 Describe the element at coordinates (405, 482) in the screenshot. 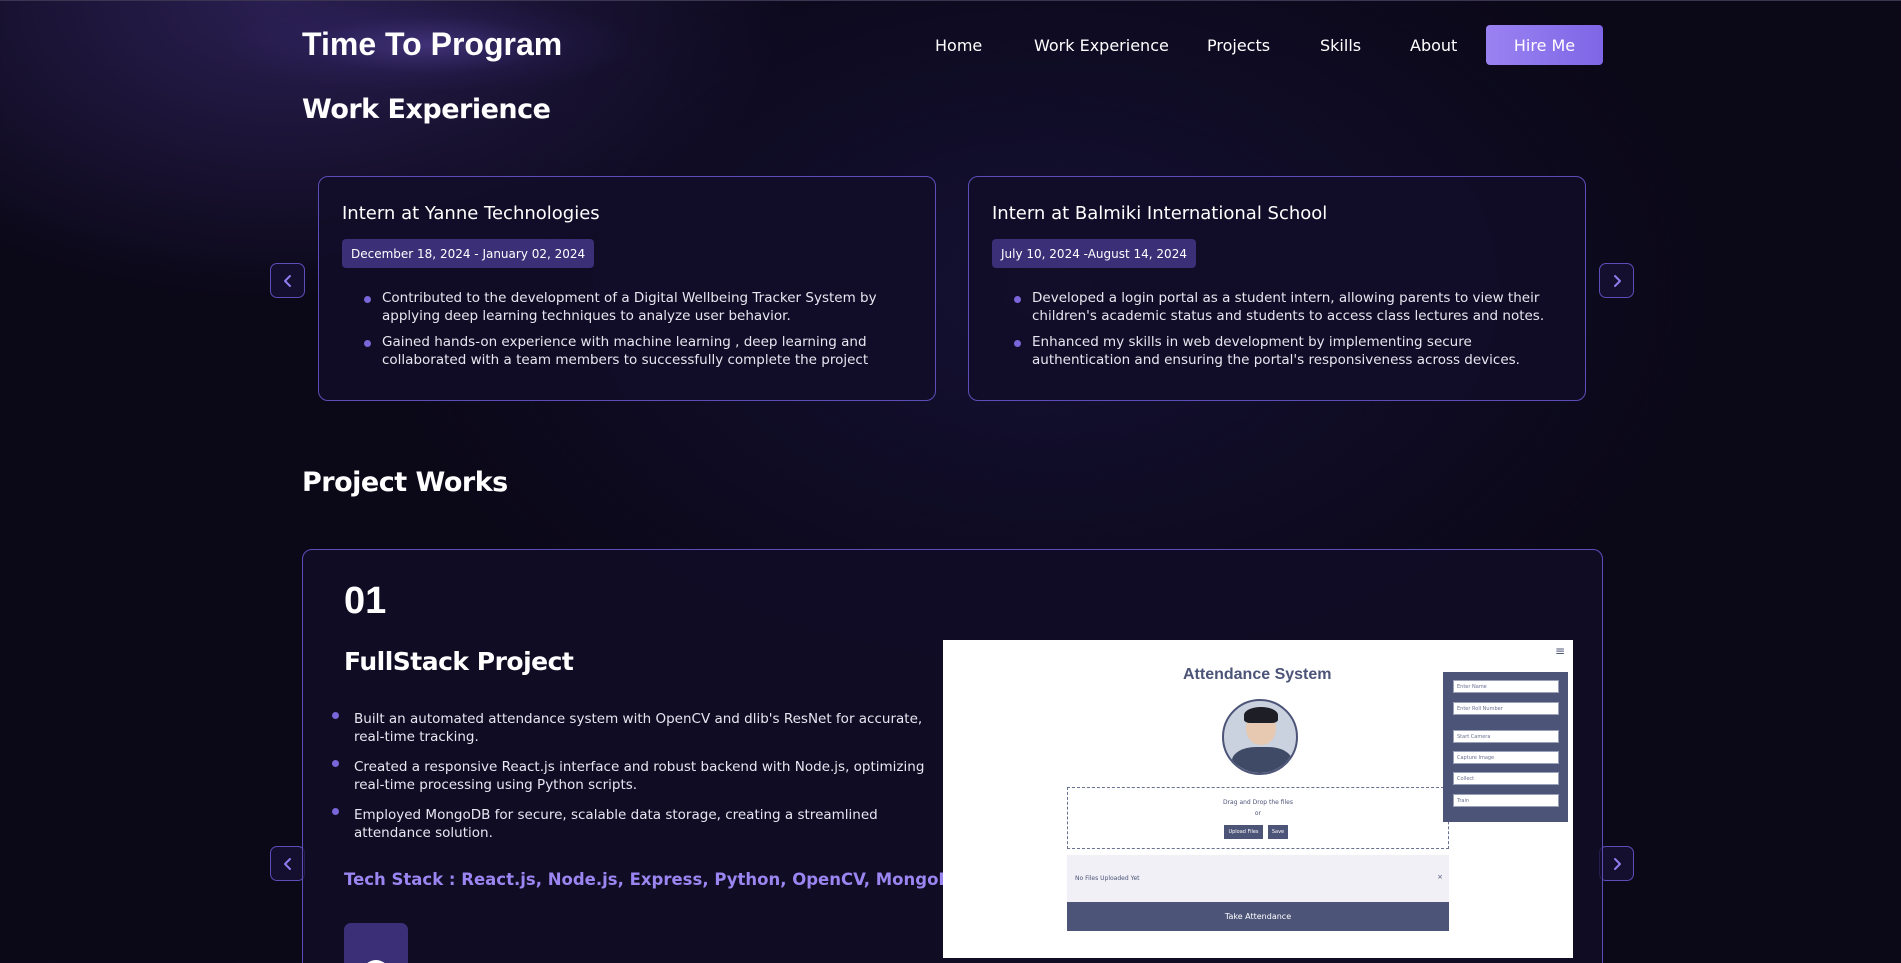

I see `project-works-title: Project Works` at that location.